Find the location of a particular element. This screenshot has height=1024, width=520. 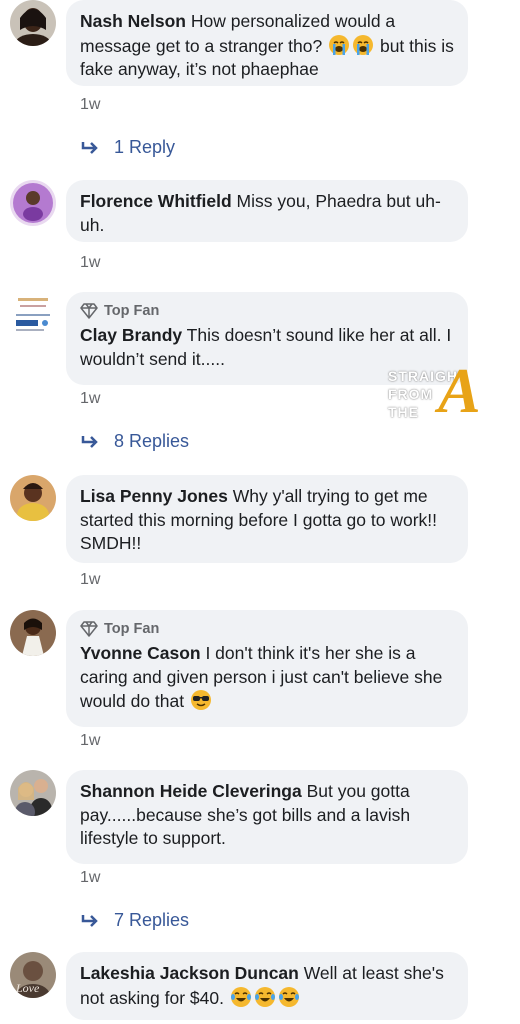

watermark-letter-a: A is located at coordinates (459, 390).